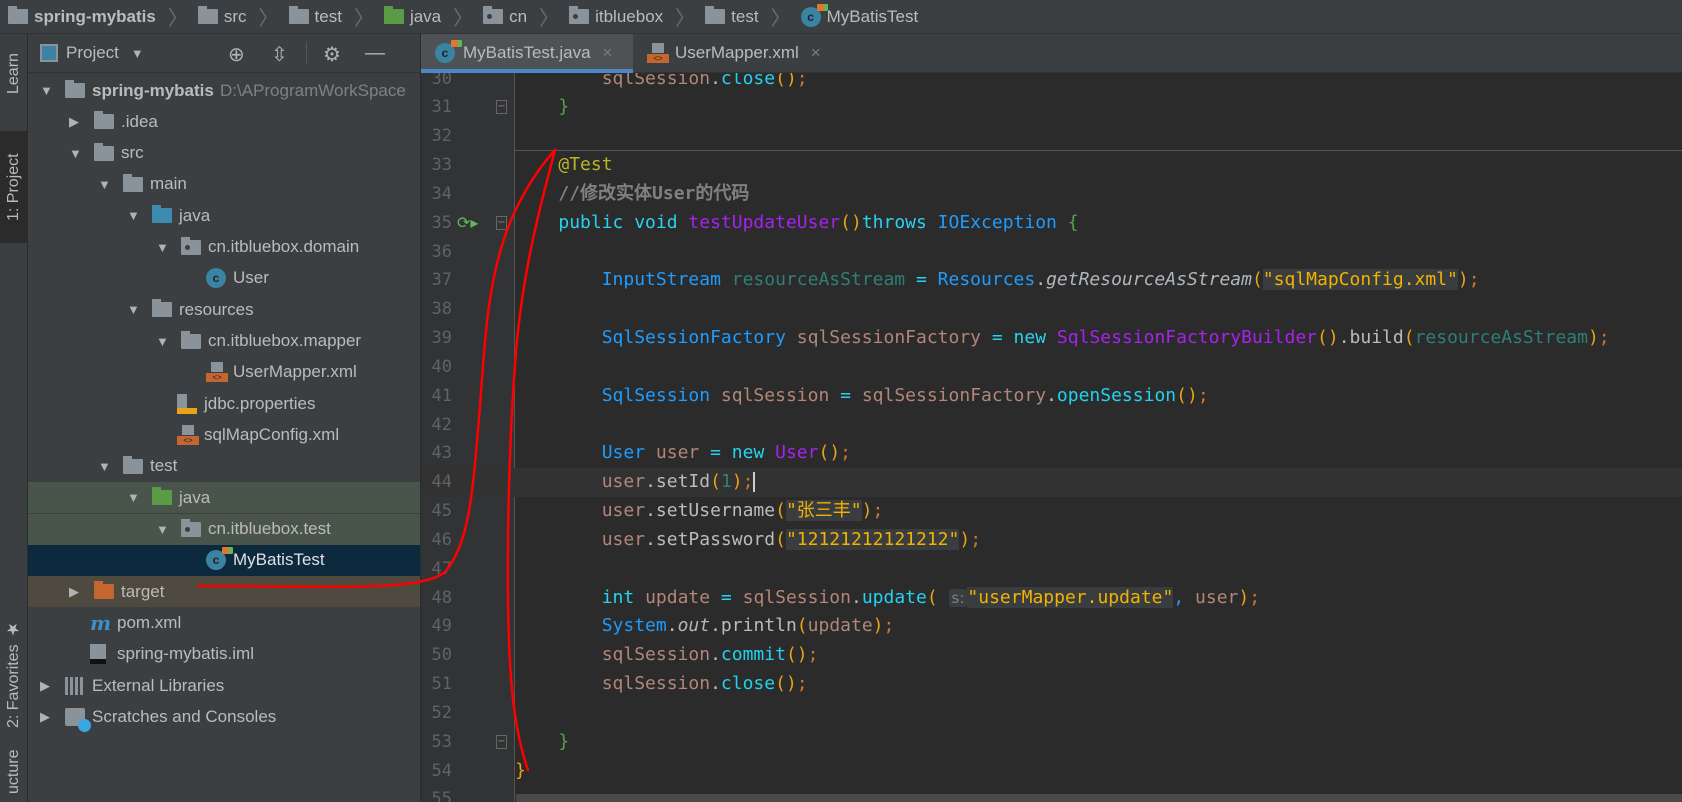 The height and width of the screenshot is (802, 1682). Describe the element at coordinates (14, 772) in the screenshot. I see `structure-tool-tab: ucture` at that location.